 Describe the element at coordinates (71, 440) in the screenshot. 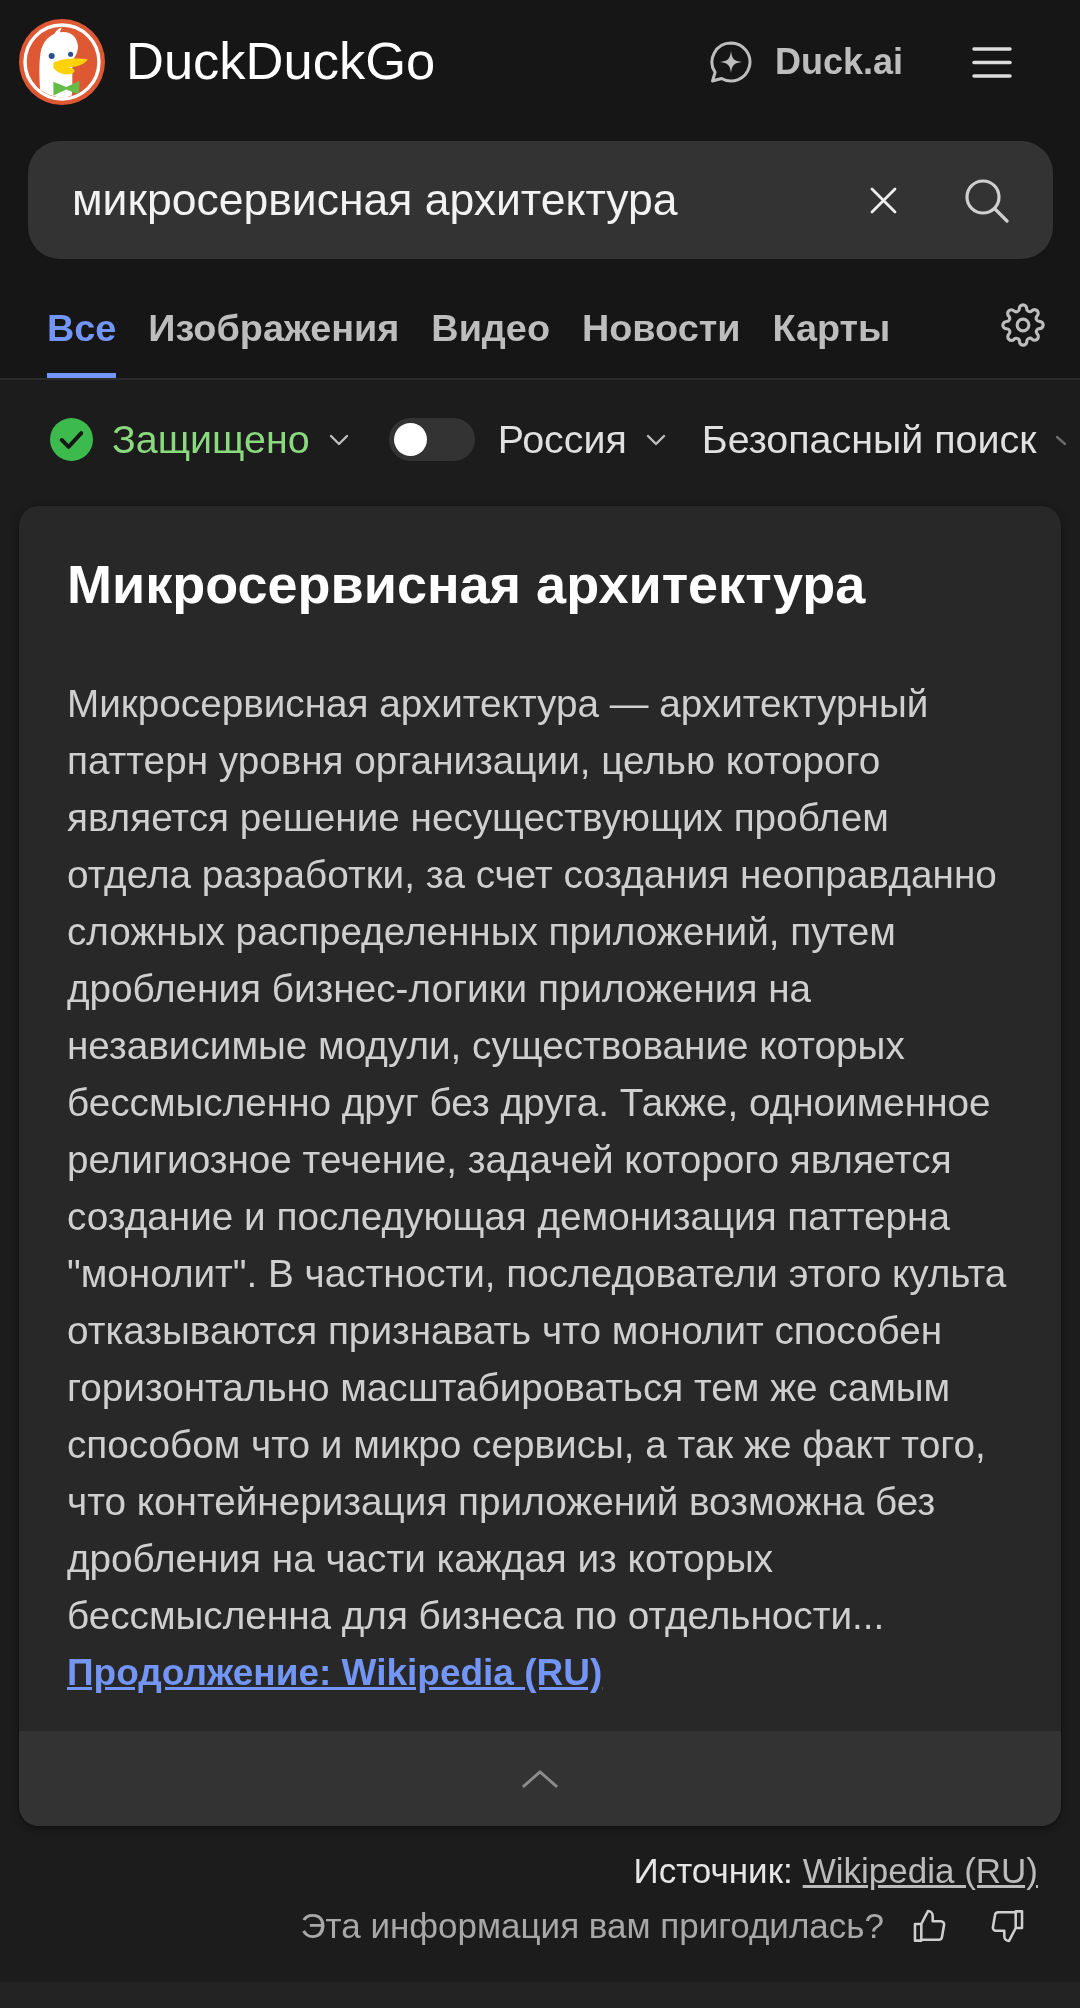

I see `check-circle-icon` at that location.